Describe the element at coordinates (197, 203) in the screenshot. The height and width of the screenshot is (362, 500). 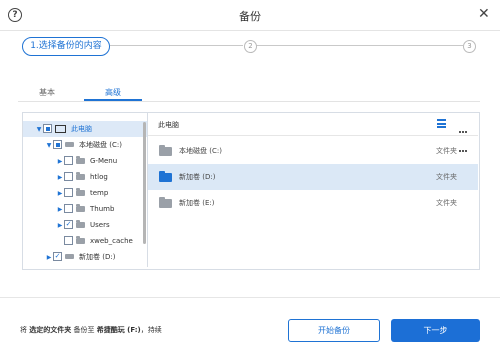
I see `item-name: 新加卷 (E:)` at that location.